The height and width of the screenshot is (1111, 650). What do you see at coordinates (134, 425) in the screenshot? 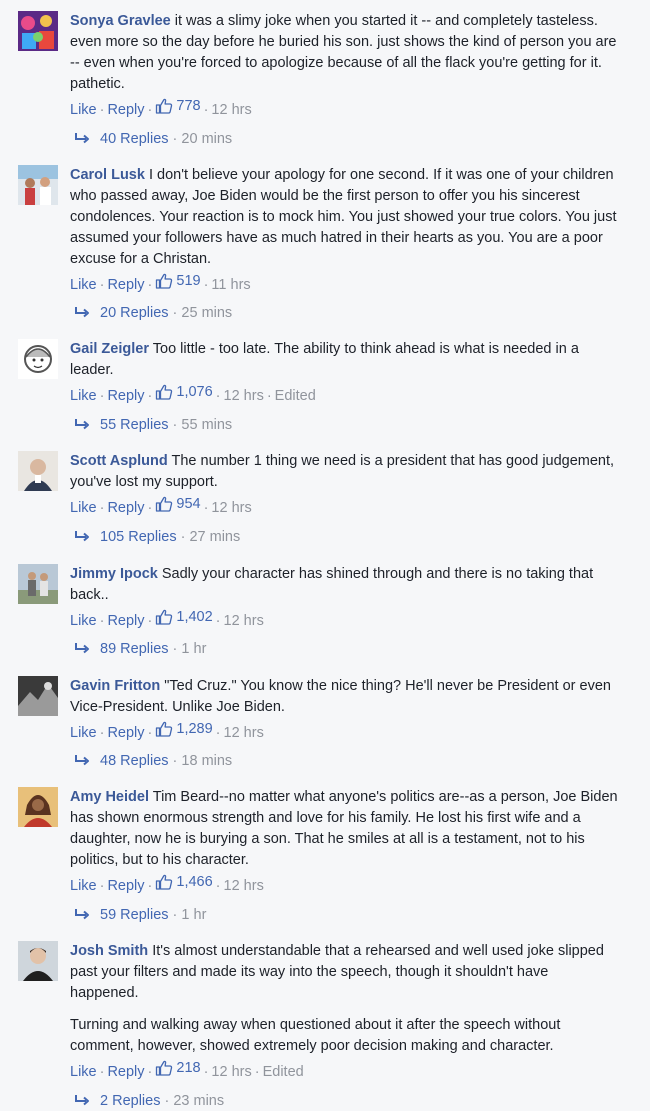
I see `replies-link: 55 Replies` at bounding box center [134, 425].